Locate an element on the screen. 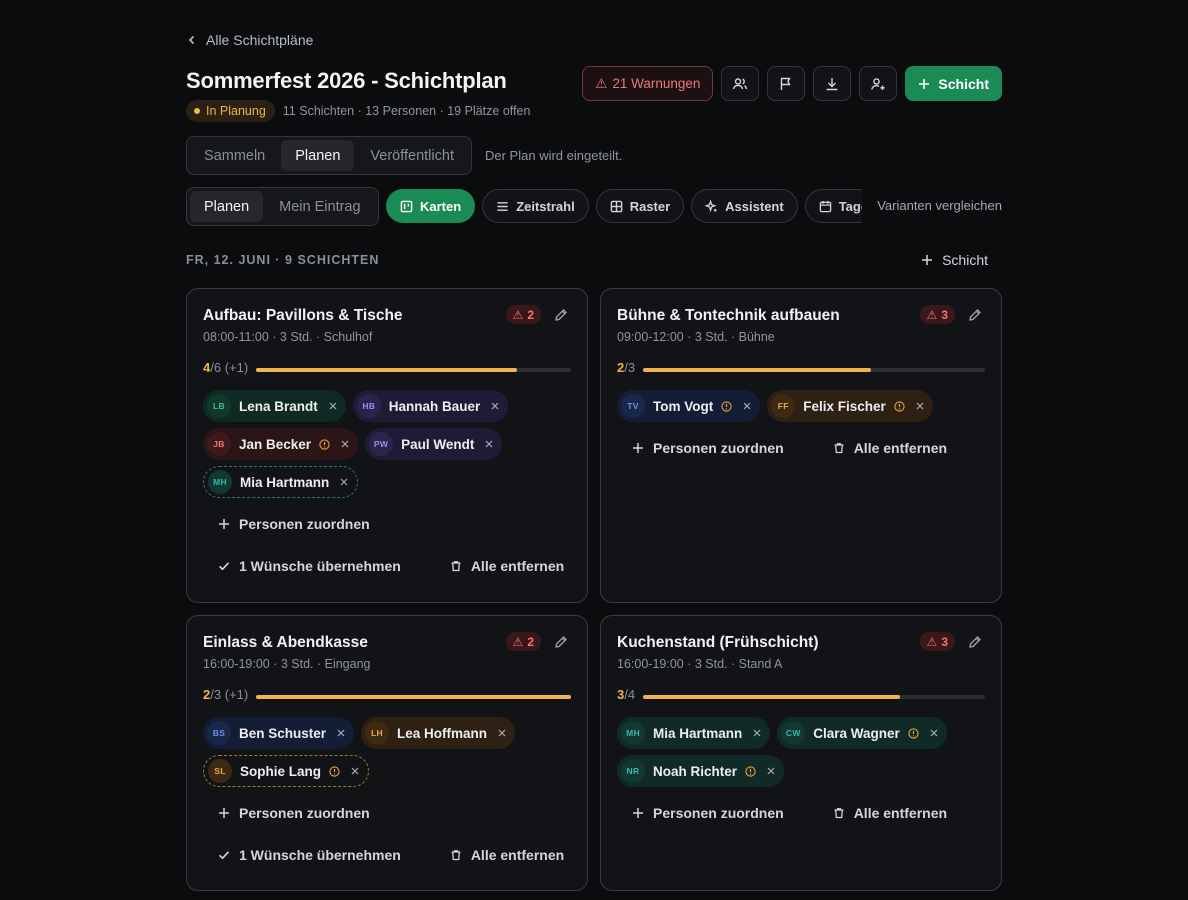 Image resolution: width=1188 pixels, height=900 pixels. assign-row: Personen zuordnen is located at coordinates (286, 813).